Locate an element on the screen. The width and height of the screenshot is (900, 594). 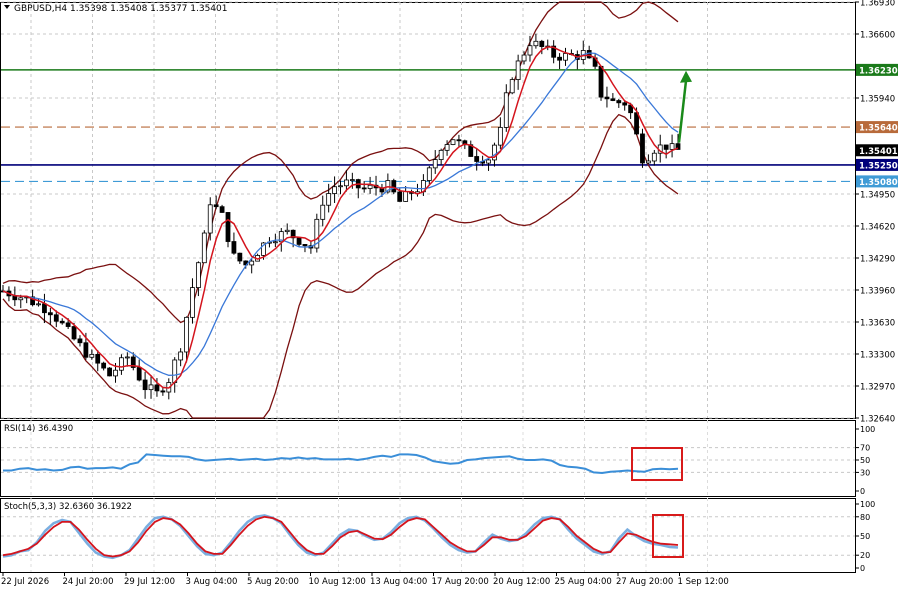
y-tick-label: 1.33960 is located at coordinates (877, 292).